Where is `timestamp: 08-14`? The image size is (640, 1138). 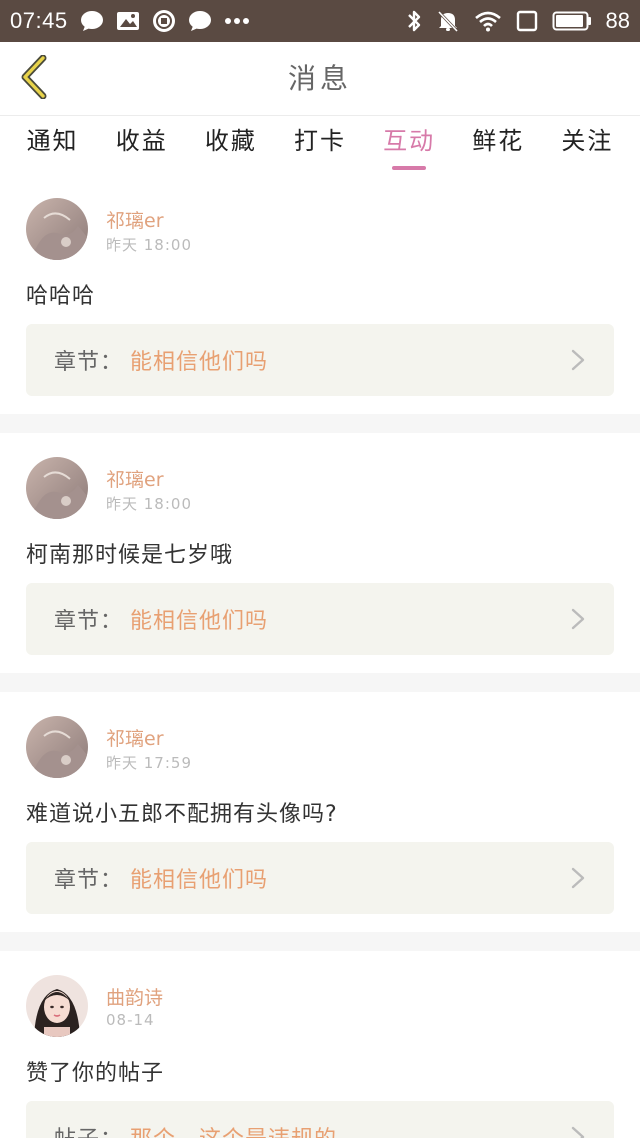
timestamp: 08-14 is located at coordinates (130, 1020).